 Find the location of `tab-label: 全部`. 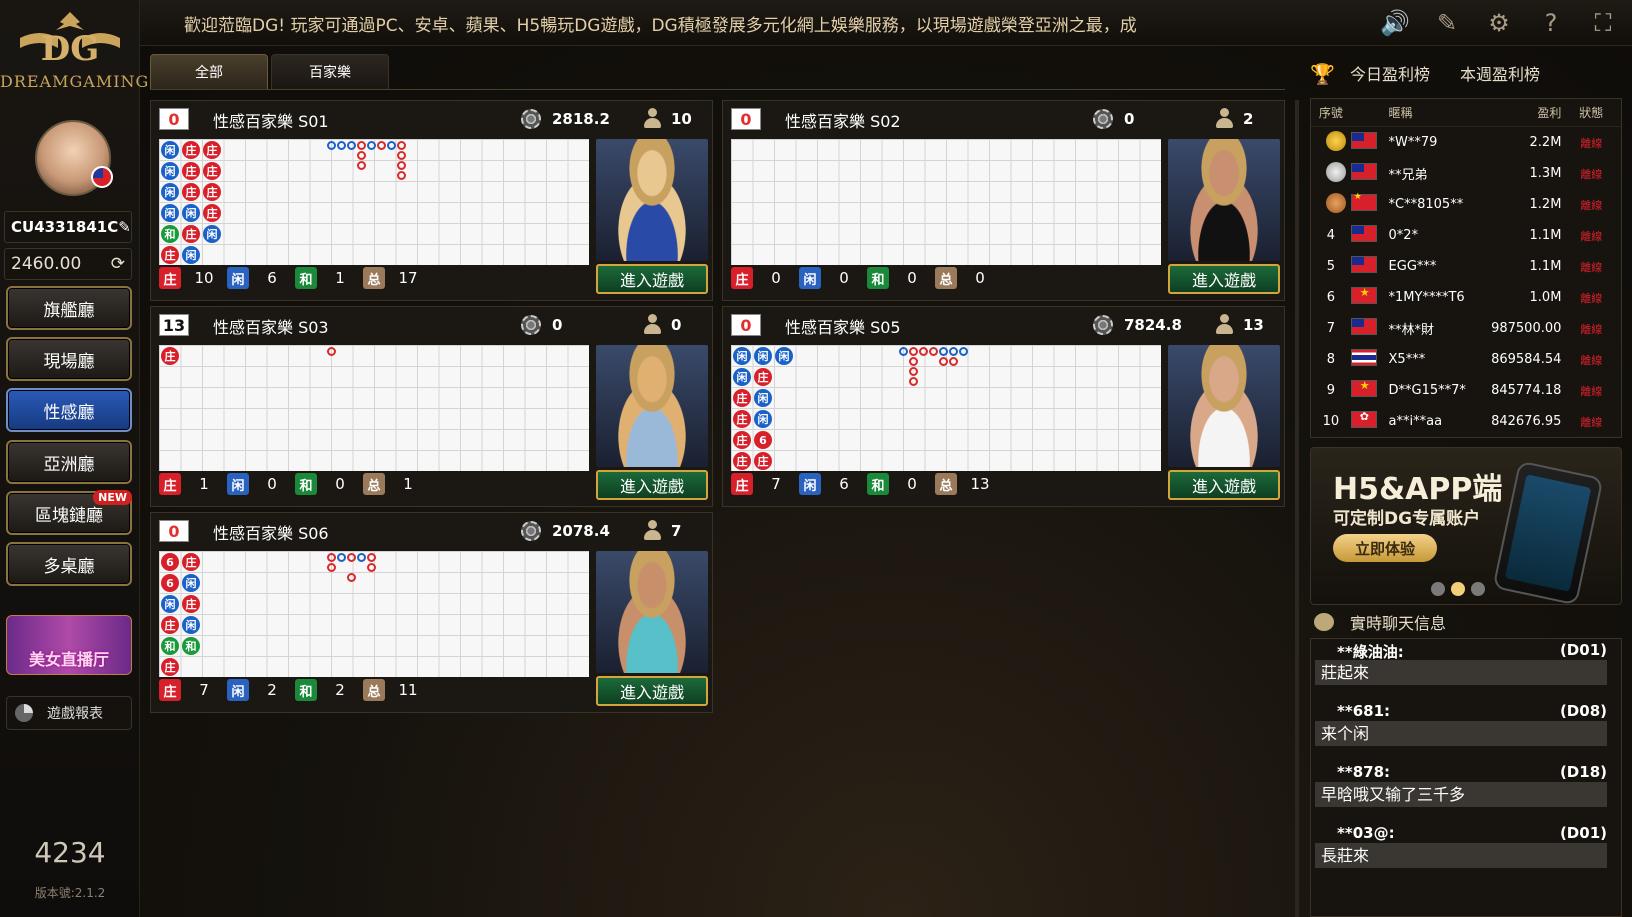

tab-label: 全部 is located at coordinates (209, 73).